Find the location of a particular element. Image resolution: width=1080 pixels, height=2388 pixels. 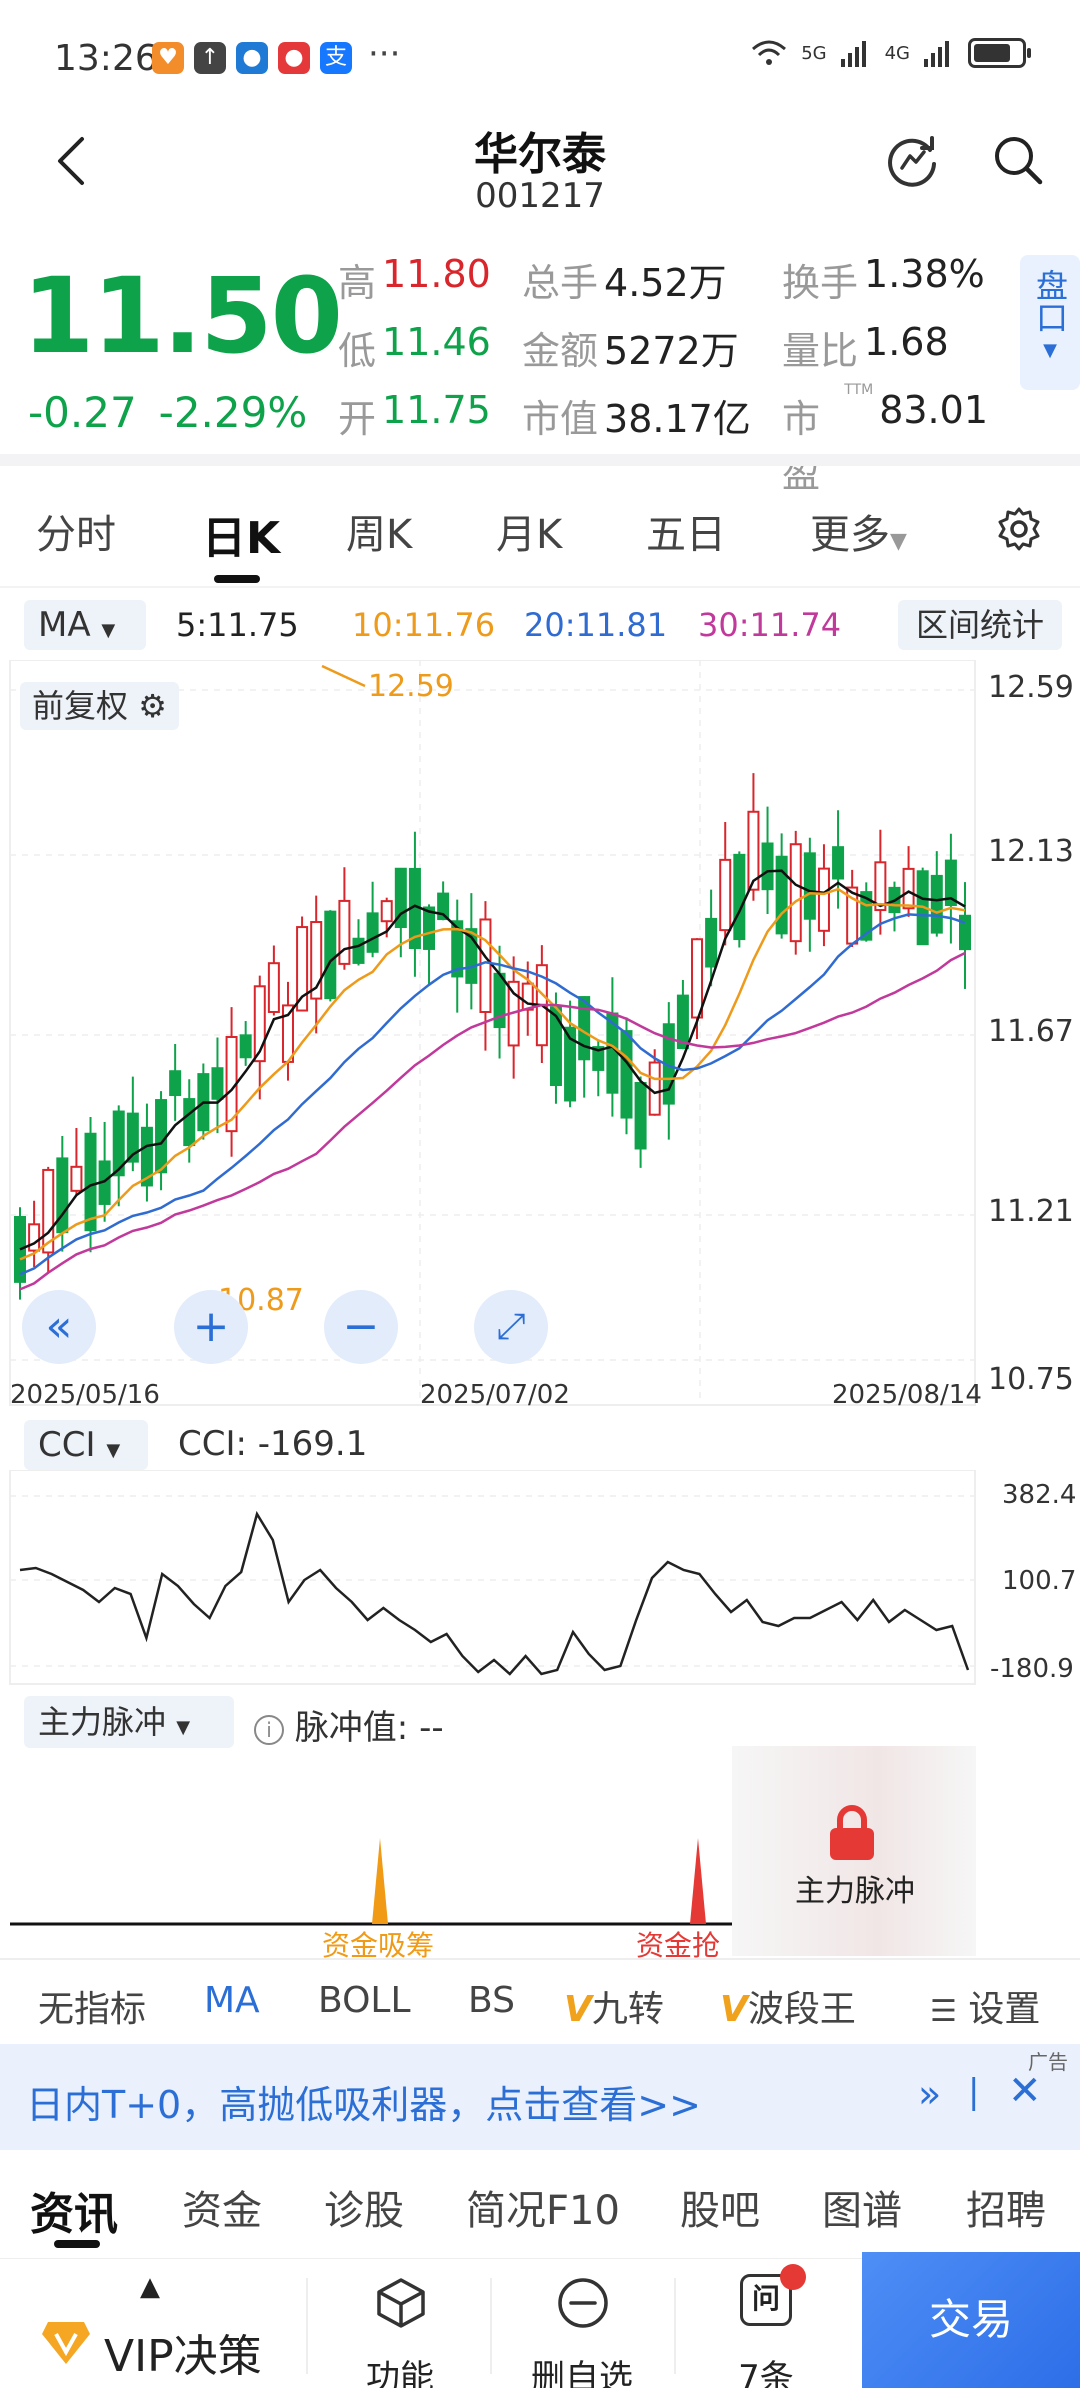

tab-divider is located at coordinates (540, 587).